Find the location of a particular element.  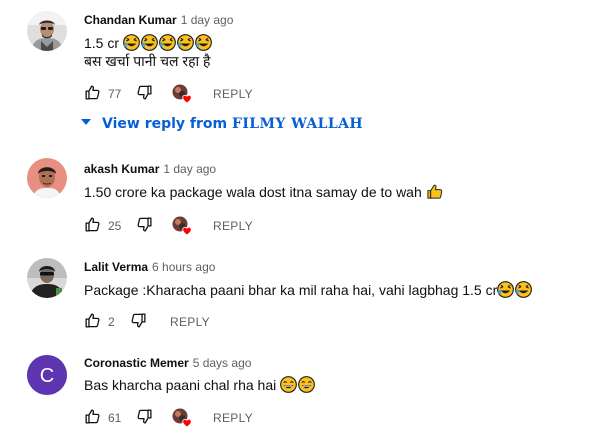

comment-header: akash Kumar 1 day ago is located at coordinates (150, 169).